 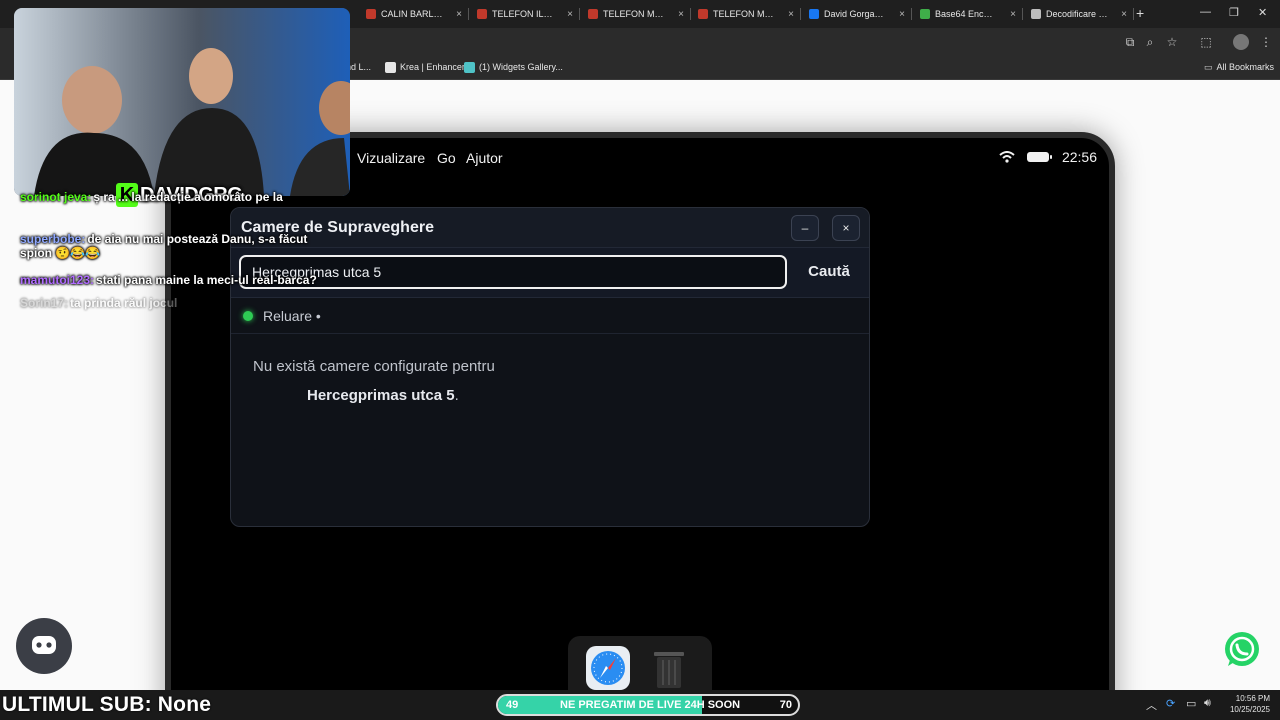 What do you see at coordinates (1250, 704) in the screenshot?
I see `system-clock: 10:56 PM 10/25/2025` at bounding box center [1250, 704].